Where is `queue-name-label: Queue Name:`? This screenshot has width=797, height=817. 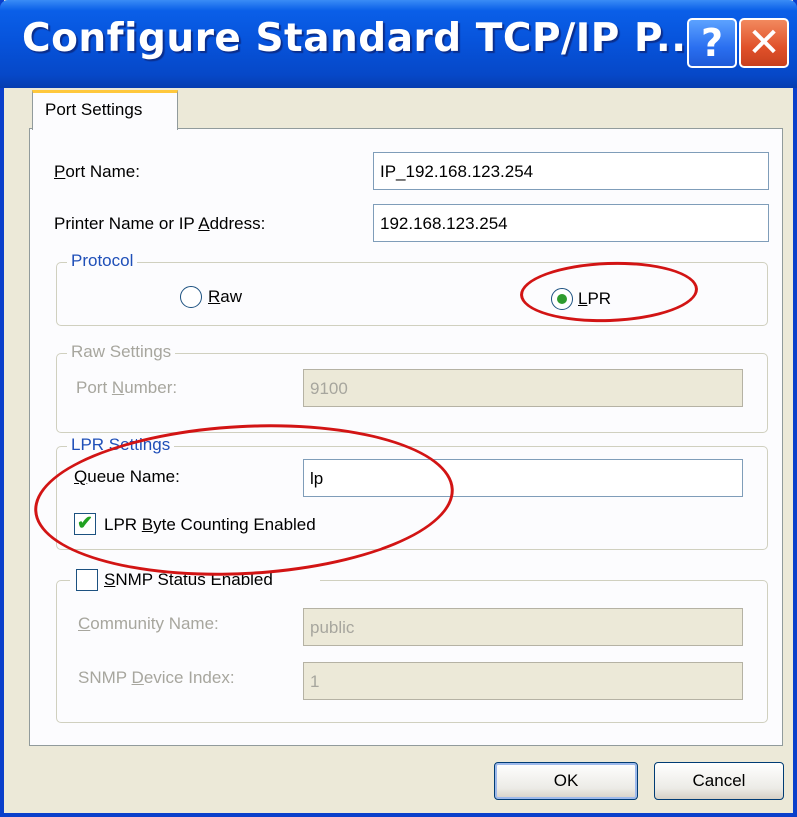
queue-name-label: Queue Name: is located at coordinates (127, 476).